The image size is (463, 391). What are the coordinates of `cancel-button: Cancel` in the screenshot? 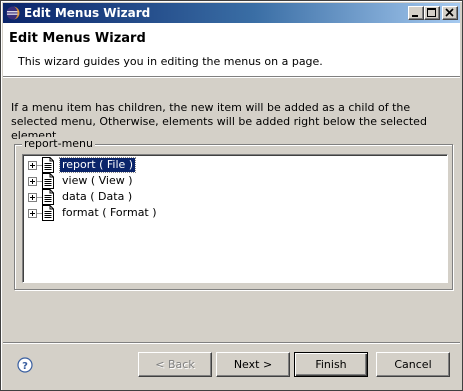 It's located at (413, 364).